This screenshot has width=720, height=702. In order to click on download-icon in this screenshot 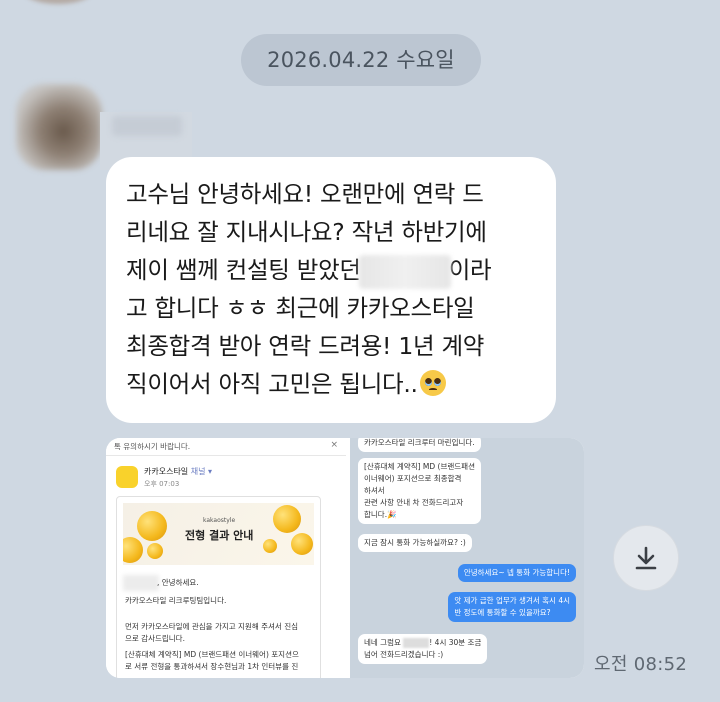, I will do `click(646, 558)`.